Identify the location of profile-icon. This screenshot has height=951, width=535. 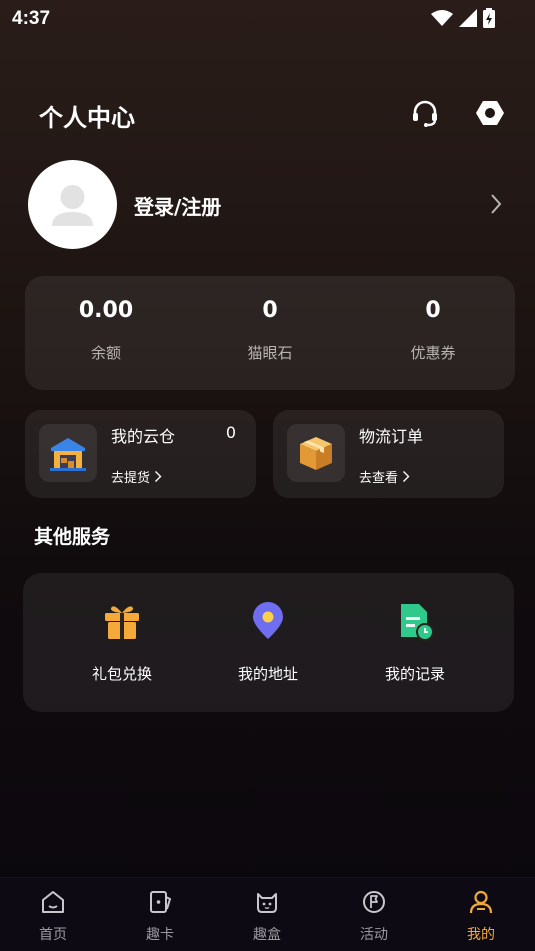
(481, 902).